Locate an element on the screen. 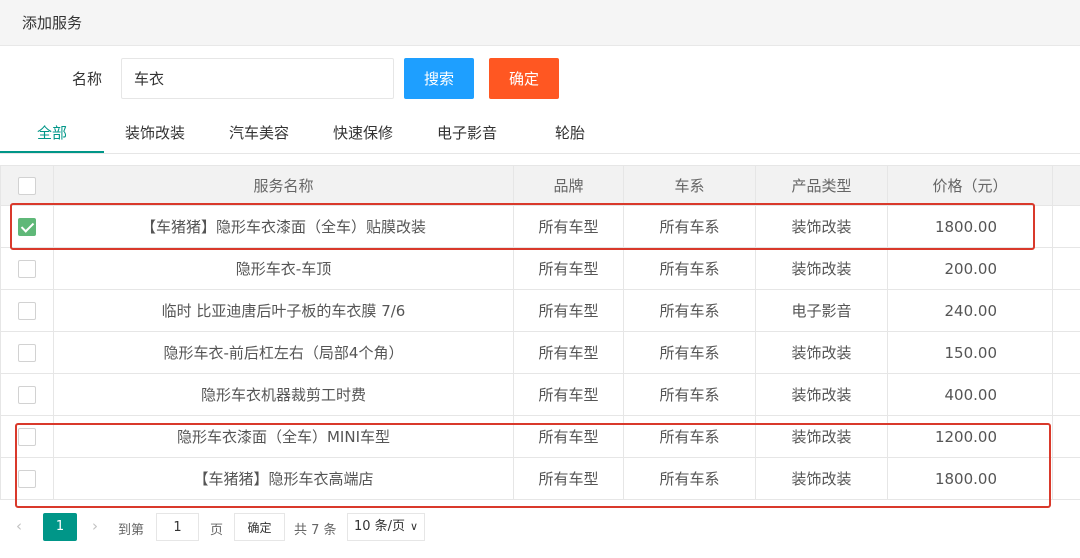 The height and width of the screenshot is (558, 1080). pagination: ‹ 1 › 到第 页 确定 共 7 条 10 条/页 ∨ is located at coordinates (540, 527).